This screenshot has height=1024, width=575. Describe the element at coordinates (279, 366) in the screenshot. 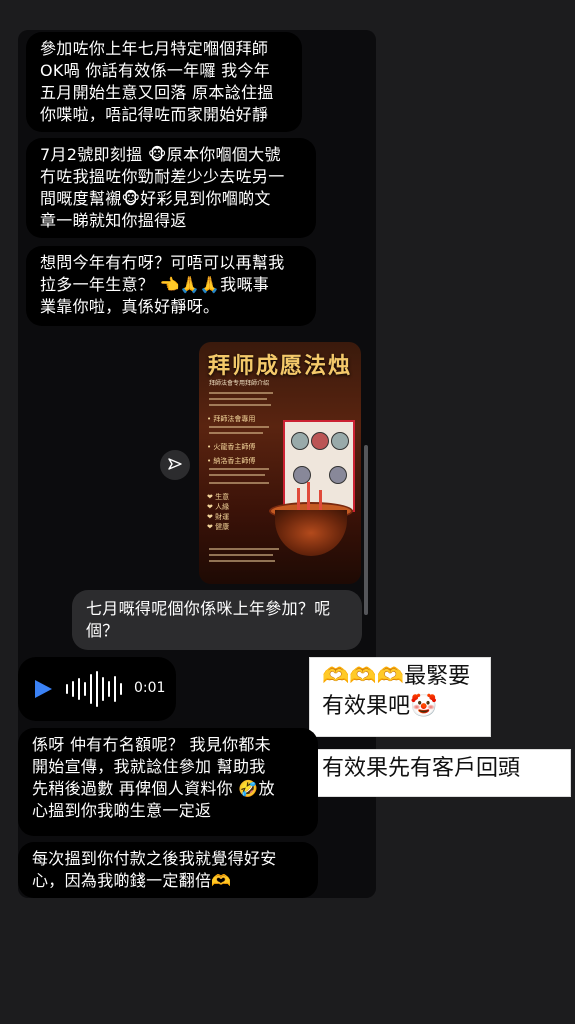

I see `post-title: 拜师成愿法烛` at that location.